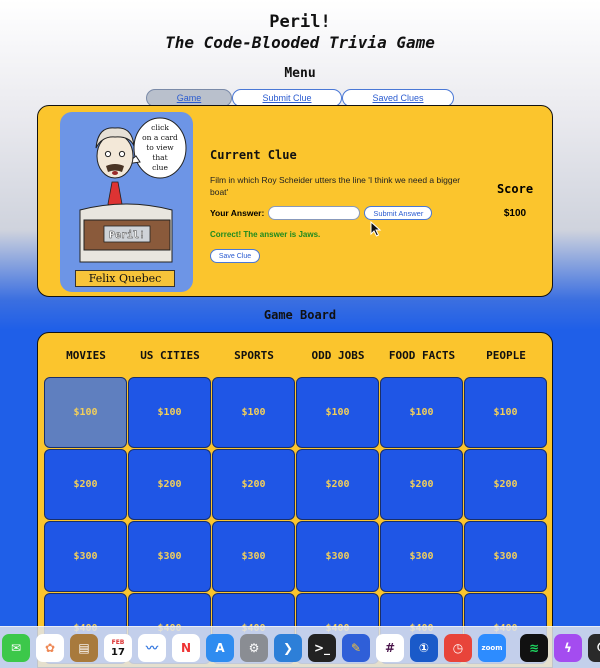 The width and height of the screenshot is (600, 668). Describe the element at coordinates (338, 355) in the screenshot. I see `category-odd-jobs: ODD JOBS` at that location.